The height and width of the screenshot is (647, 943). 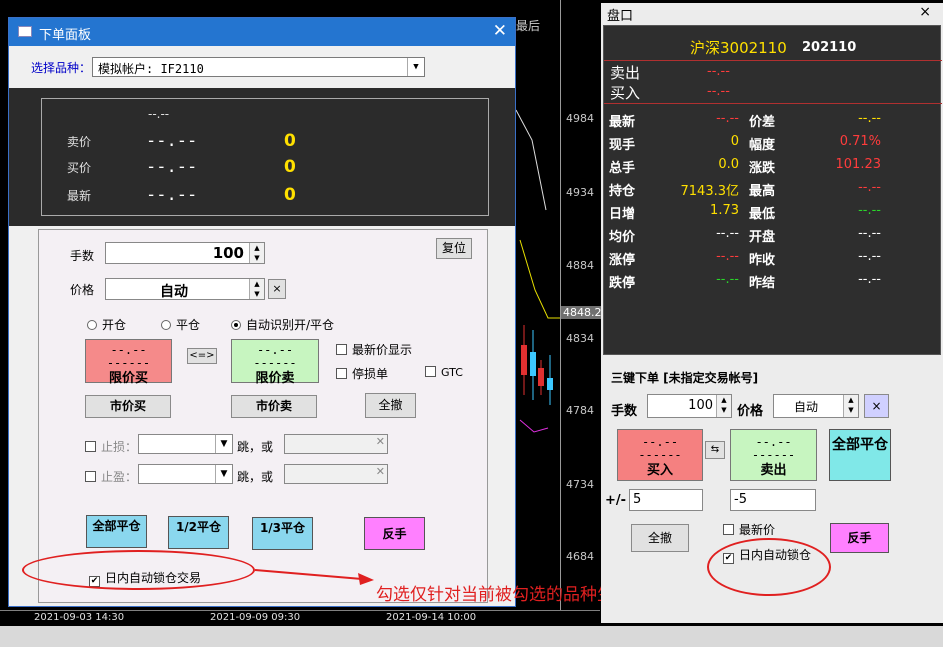 I want to click on stop-loss-select: ▼, so click(x=185, y=444).